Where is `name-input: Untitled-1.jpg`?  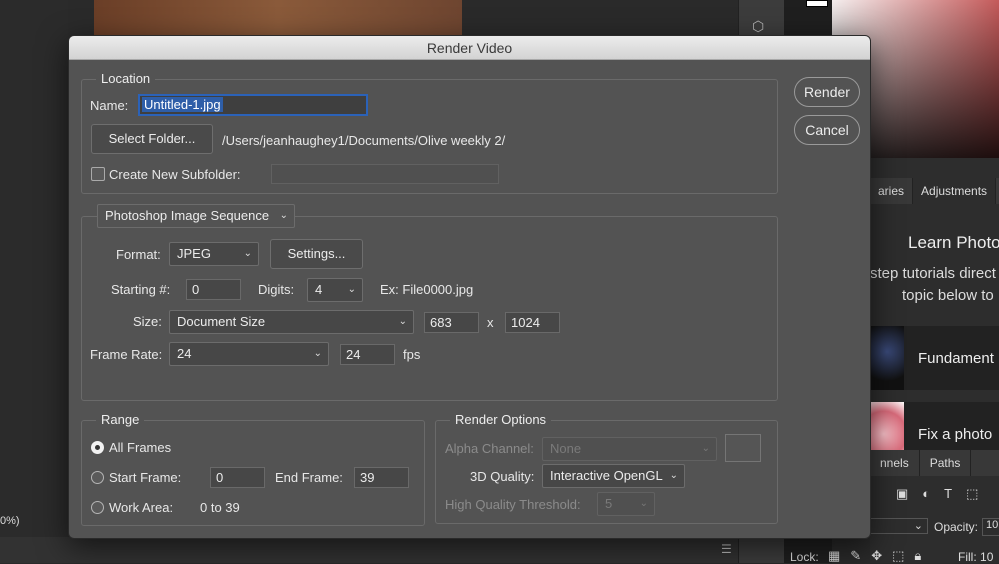
name-input: Untitled-1.jpg is located at coordinates (253, 105).